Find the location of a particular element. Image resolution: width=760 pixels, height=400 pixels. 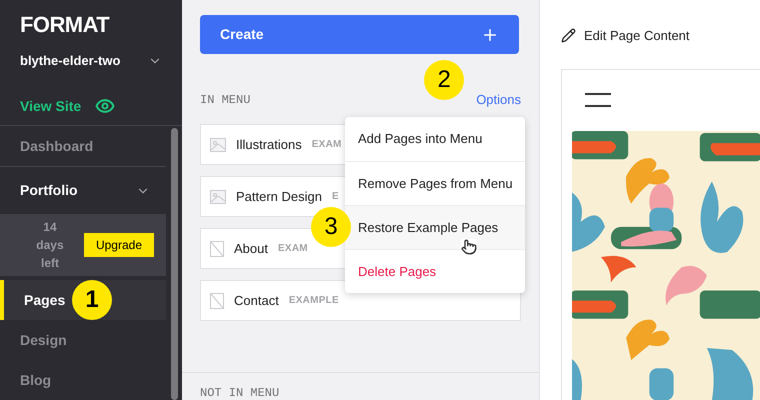

upgrade-button: Upgrade is located at coordinates (119, 245).